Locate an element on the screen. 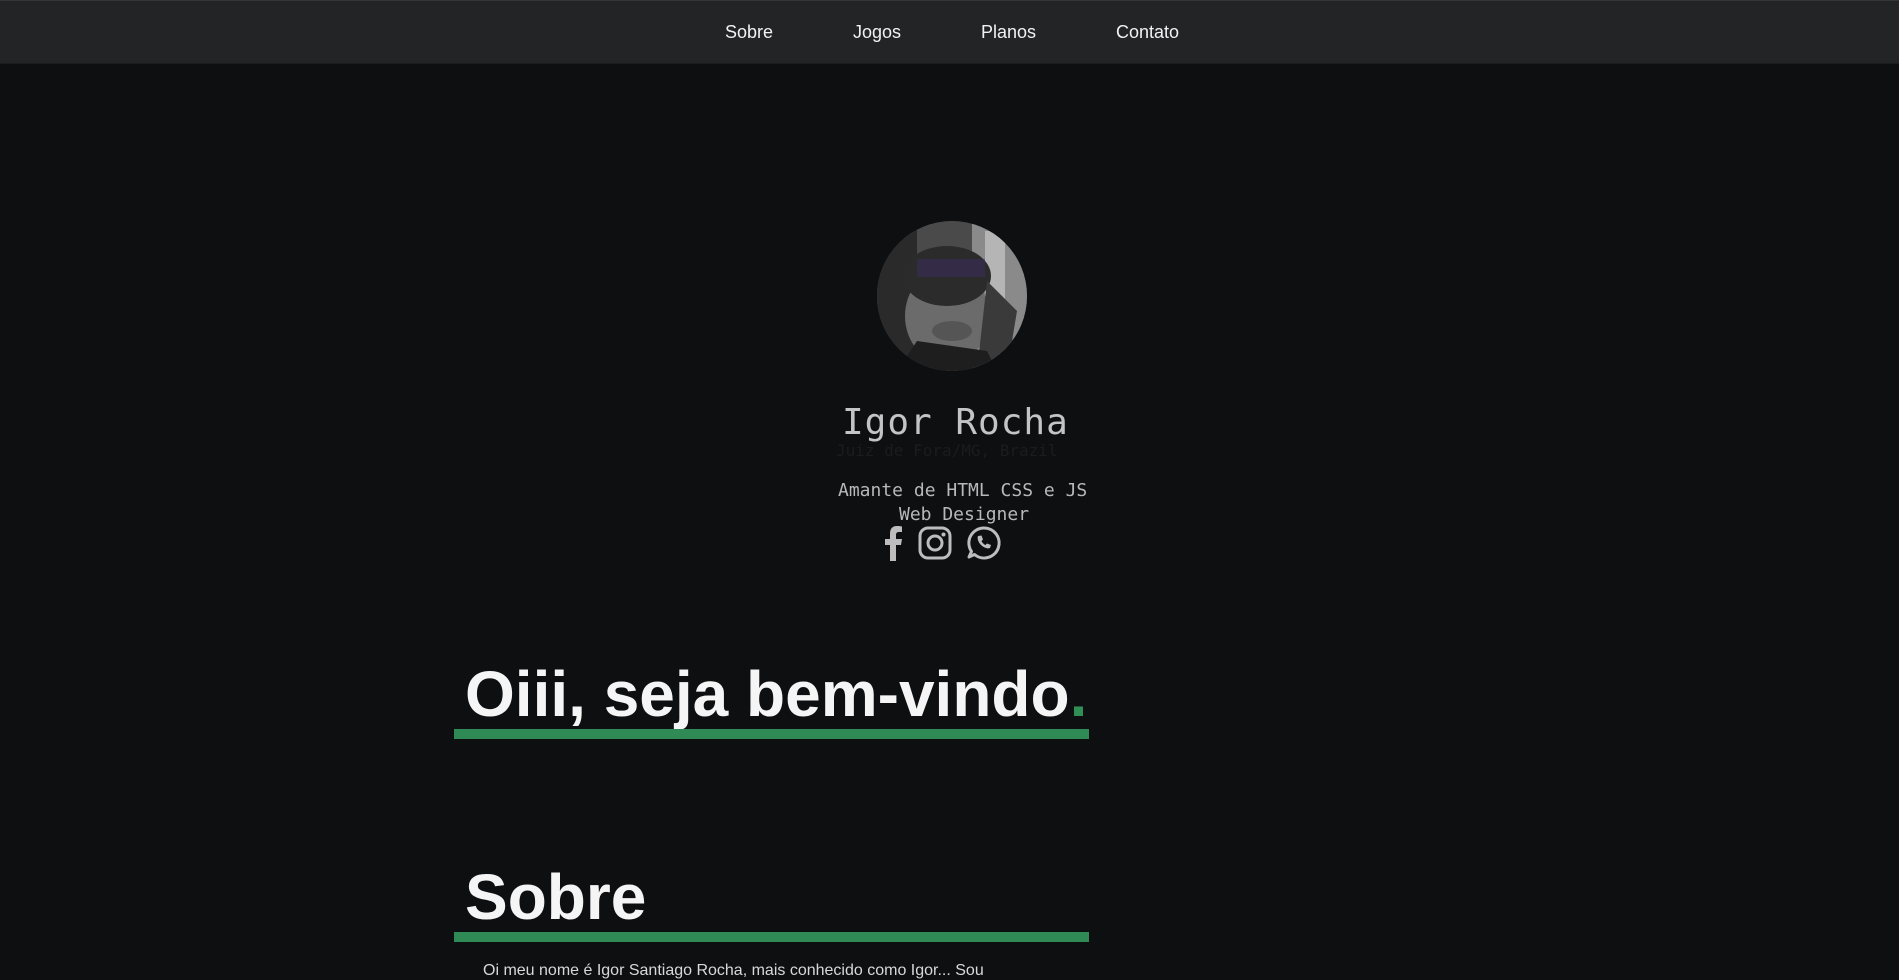 The width and height of the screenshot is (1899, 980). profile-tagline: Amante de HTML CSS e JS is located at coordinates (963, 490).